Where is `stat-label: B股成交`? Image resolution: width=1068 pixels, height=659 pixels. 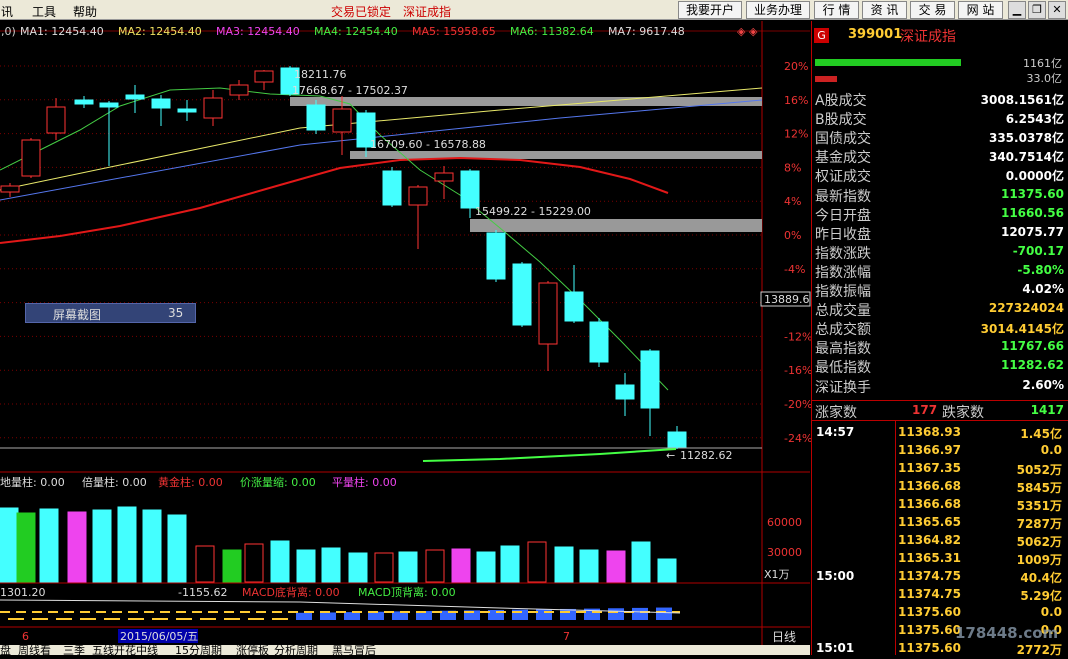 stat-label: B股成交 is located at coordinates (841, 120).